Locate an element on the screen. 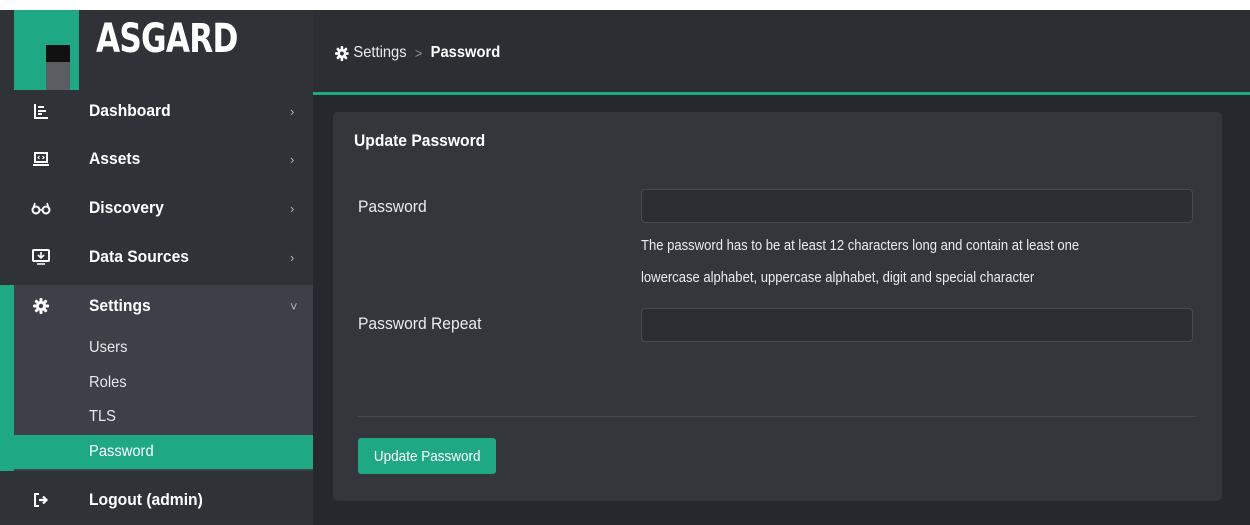 This screenshot has height=525, width=1250. sidebar-subitem-label: Roles is located at coordinates (108, 382).